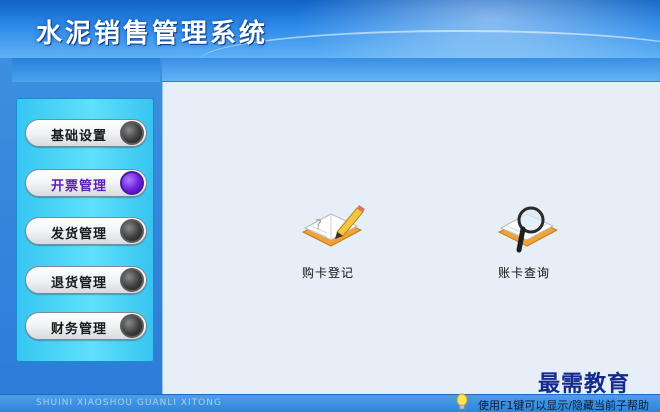 The image size is (660, 412). Describe the element at coordinates (132, 183) in the screenshot. I see `knob-indicator-active-icon` at that location.